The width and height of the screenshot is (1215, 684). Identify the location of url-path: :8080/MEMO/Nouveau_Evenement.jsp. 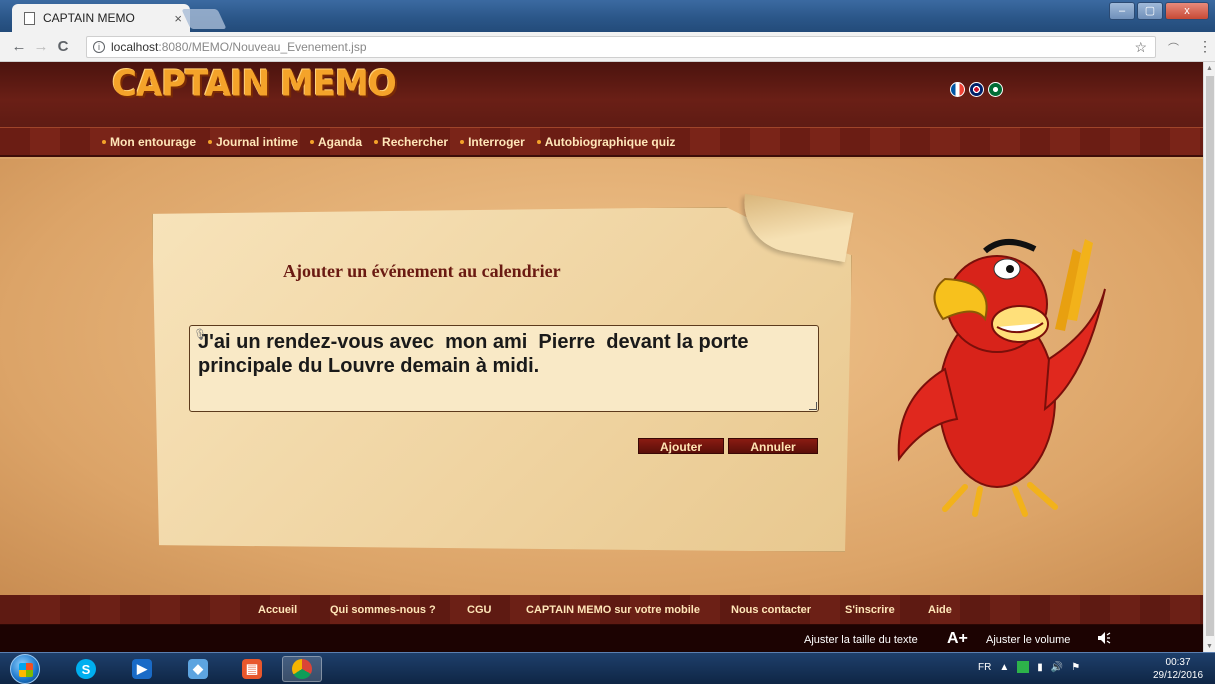
(262, 47).